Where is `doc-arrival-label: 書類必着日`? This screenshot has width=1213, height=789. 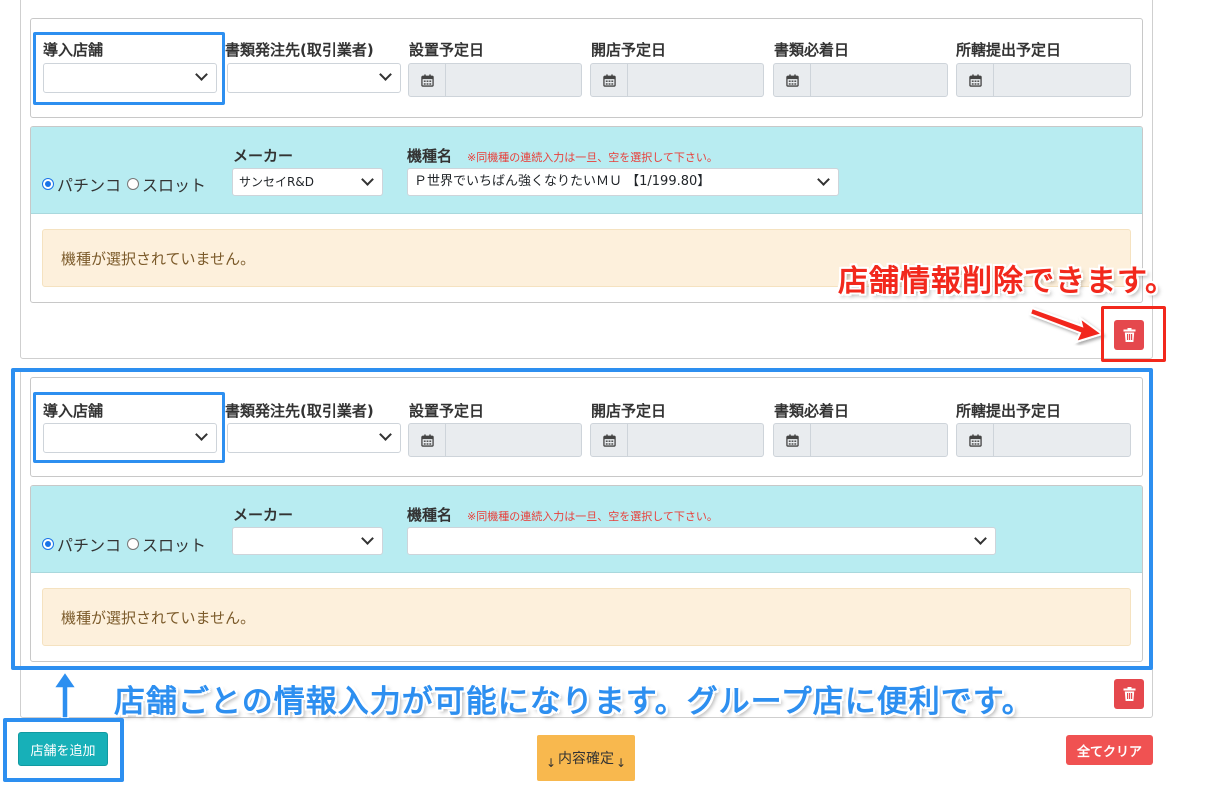 doc-arrival-label: 書類必着日 is located at coordinates (812, 50).